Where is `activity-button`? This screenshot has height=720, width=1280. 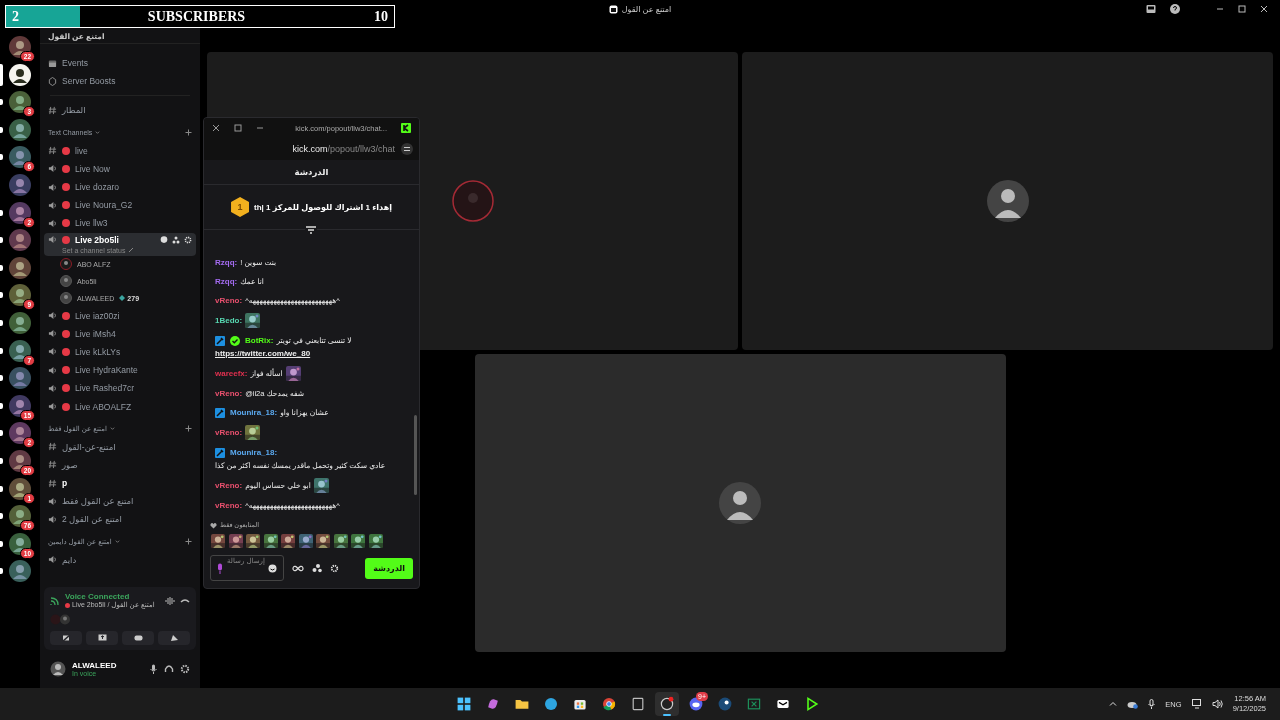
activity-button is located at coordinates (138, 638).